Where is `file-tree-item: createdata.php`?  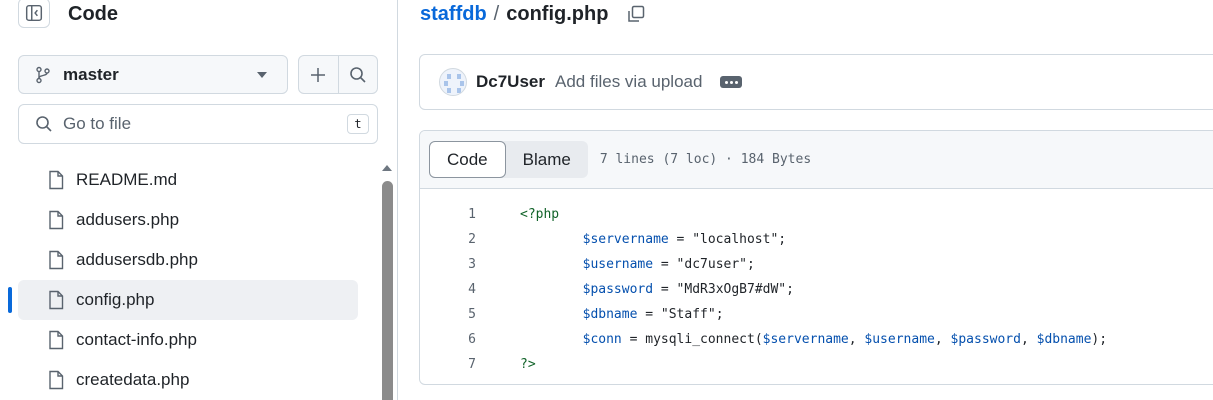
file-tree-item: createdata.php is located at coordinates (188, 380).